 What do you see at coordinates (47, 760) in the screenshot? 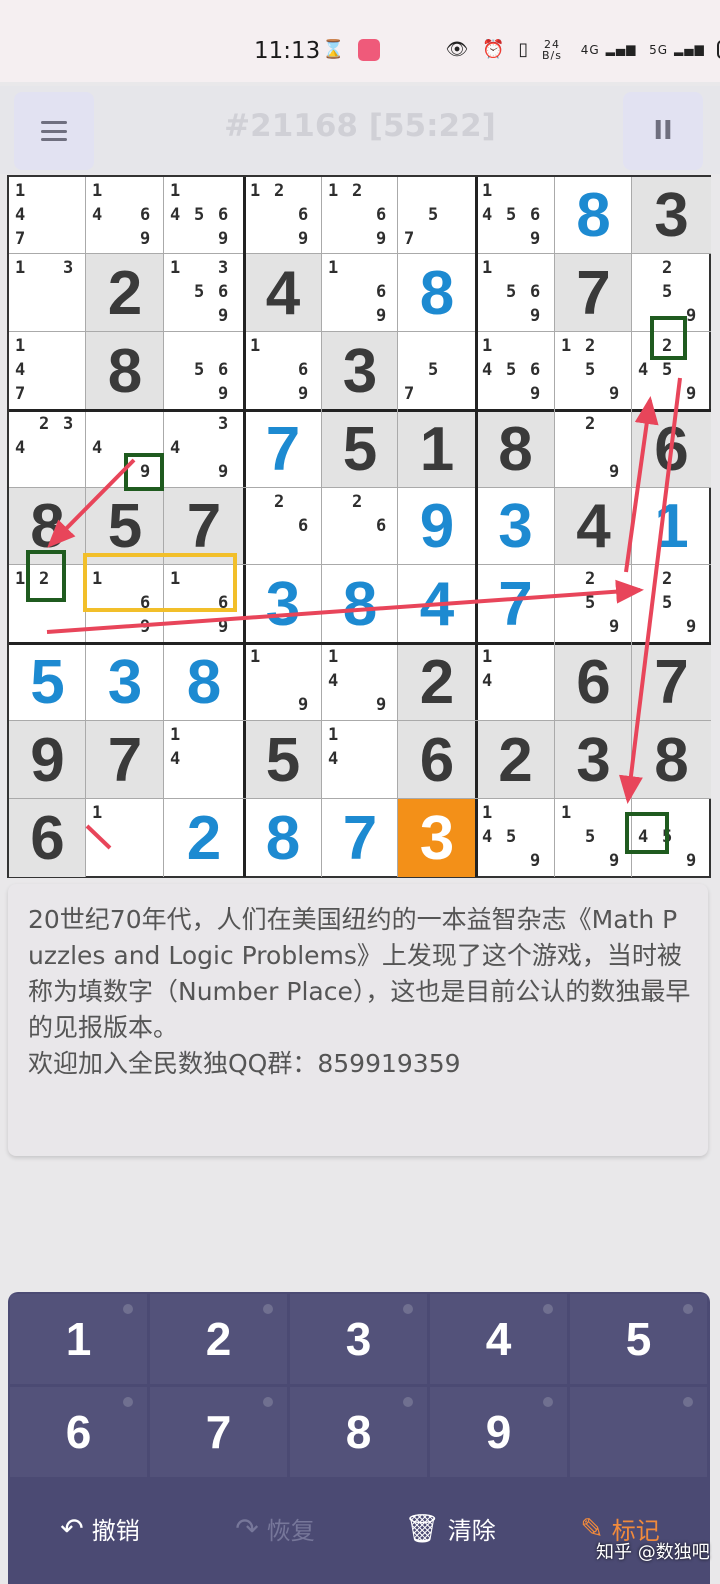
I see `cell-r8c1: 9` at bounding box center [47, 760].